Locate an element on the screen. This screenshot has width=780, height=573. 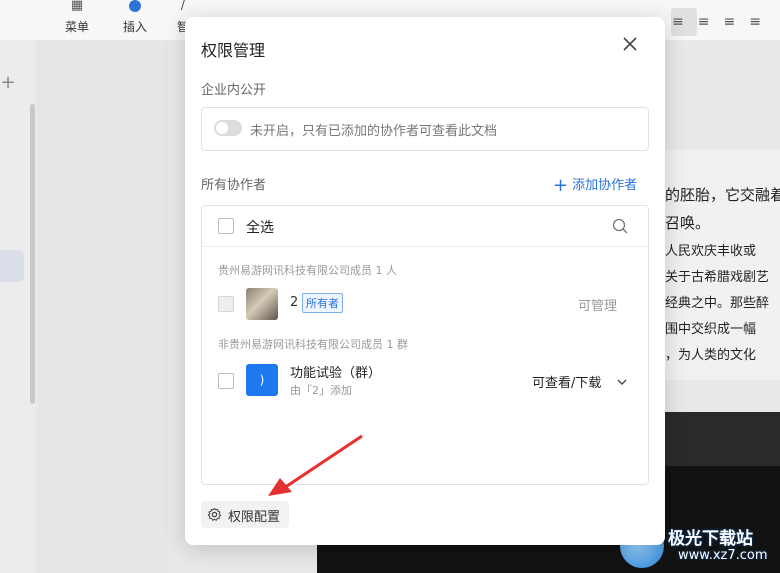
watermark-url: www.xz7.com is located at coordinates (723, 555).